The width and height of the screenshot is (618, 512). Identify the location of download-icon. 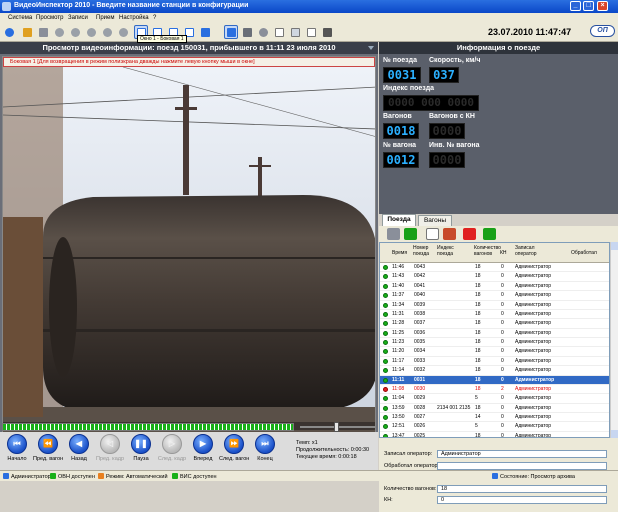
(410, 234).